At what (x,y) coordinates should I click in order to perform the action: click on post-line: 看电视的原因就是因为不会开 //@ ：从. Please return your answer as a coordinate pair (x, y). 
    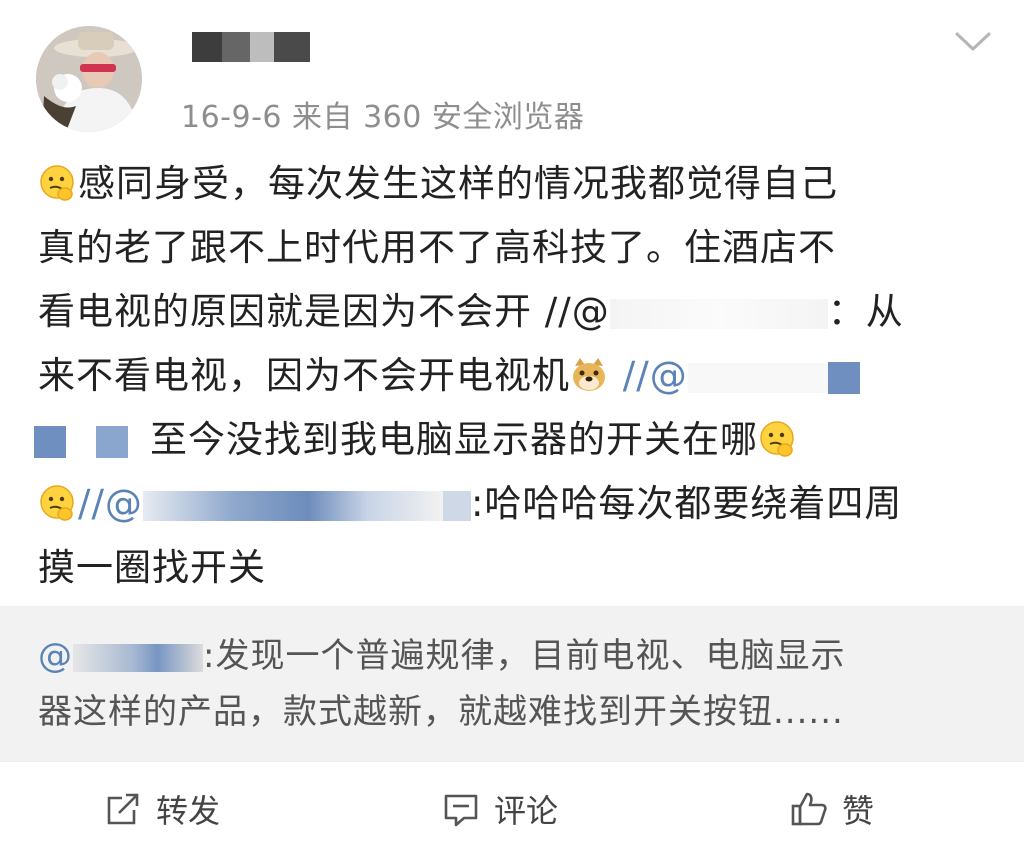
    Looking at the image, I should click on (471, 311).